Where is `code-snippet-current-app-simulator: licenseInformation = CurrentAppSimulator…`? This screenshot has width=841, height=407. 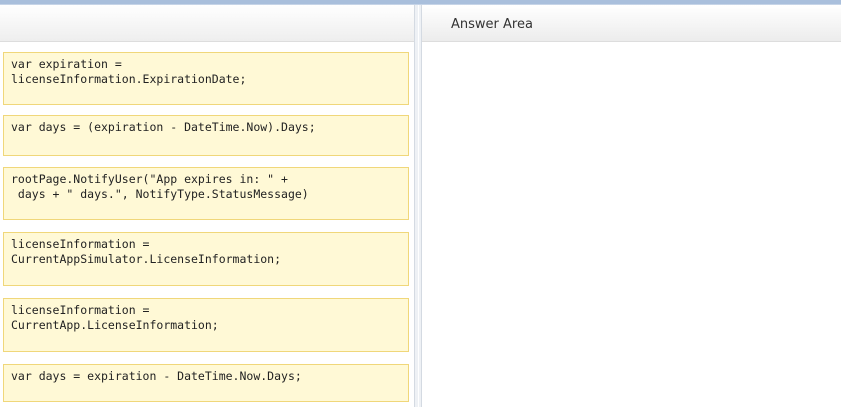
code-snippet-current-app-simulator: licenseInformation = CurrentAppSimulator… is located at coordinates (206, 259).